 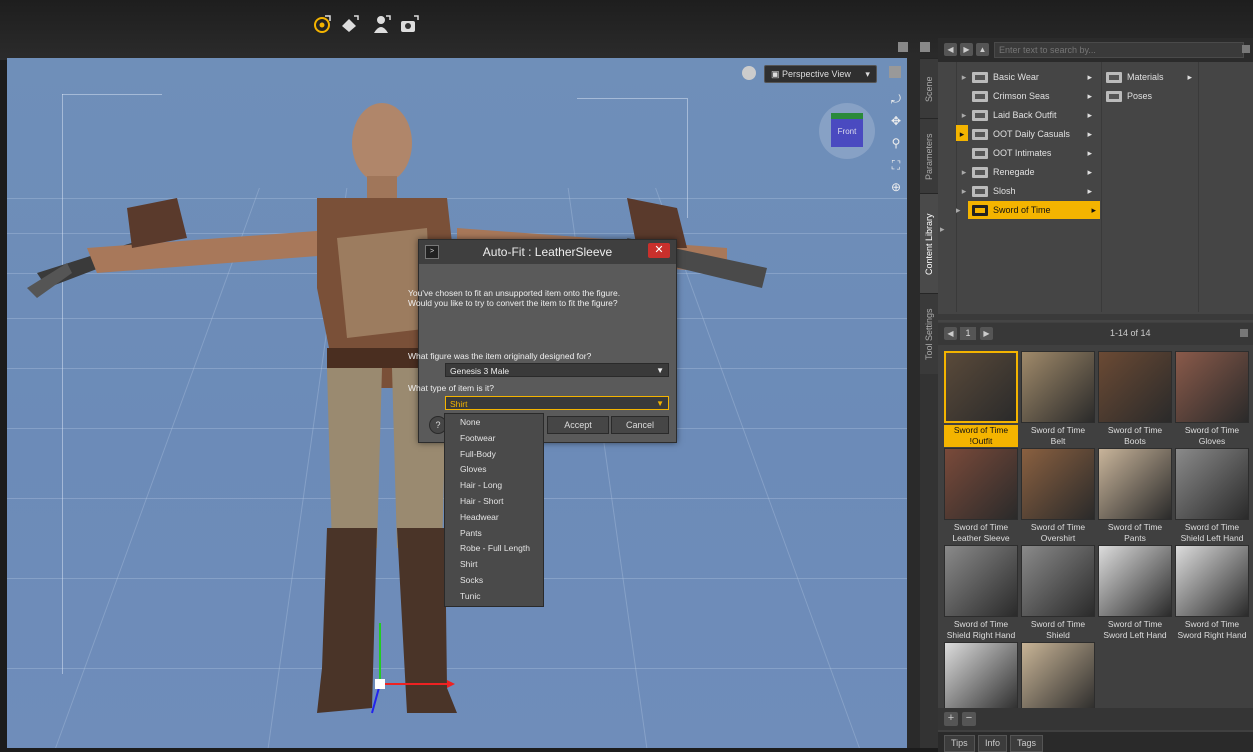 I want to click on zoom-icon: ⚲, so click(x=896, y=143).